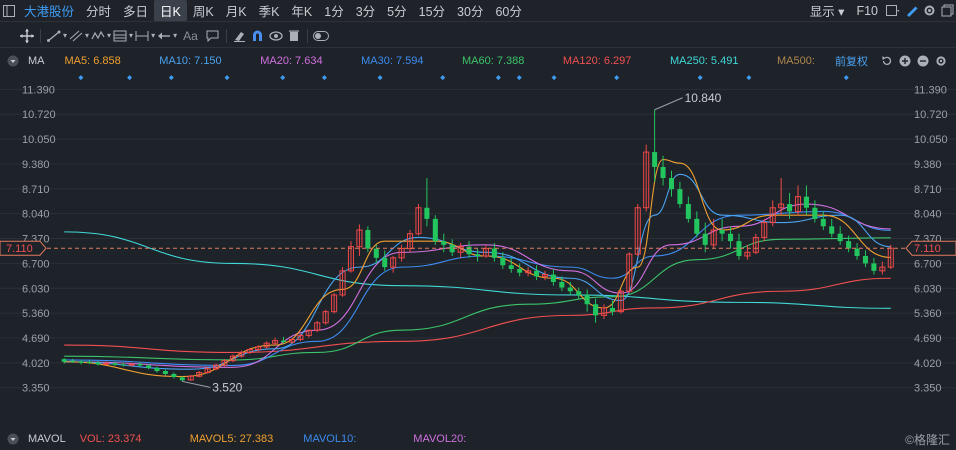 The width and height of the screenshot is (956, 450). Describe the element at coordinates (54, 36) in the screenshot. I see `line-tool-icon` at that location.